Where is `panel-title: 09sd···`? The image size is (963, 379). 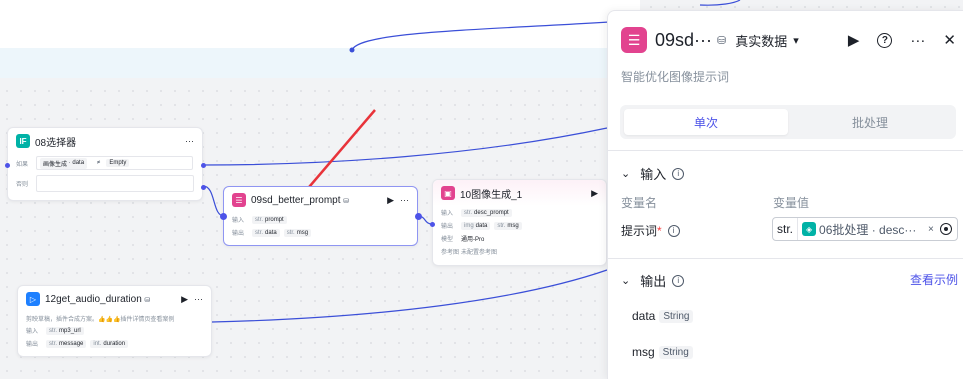
panel-title: 09sd··· is located at coordinates (684, 39).